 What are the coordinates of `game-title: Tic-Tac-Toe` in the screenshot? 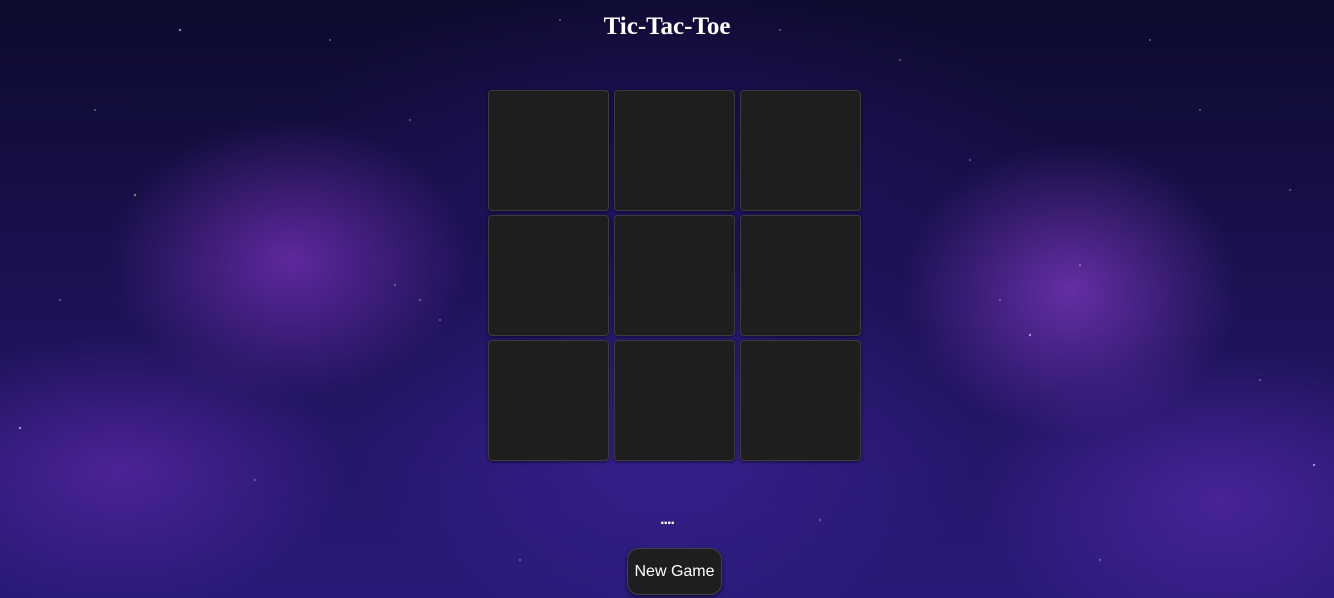 It's located at (667, 26).